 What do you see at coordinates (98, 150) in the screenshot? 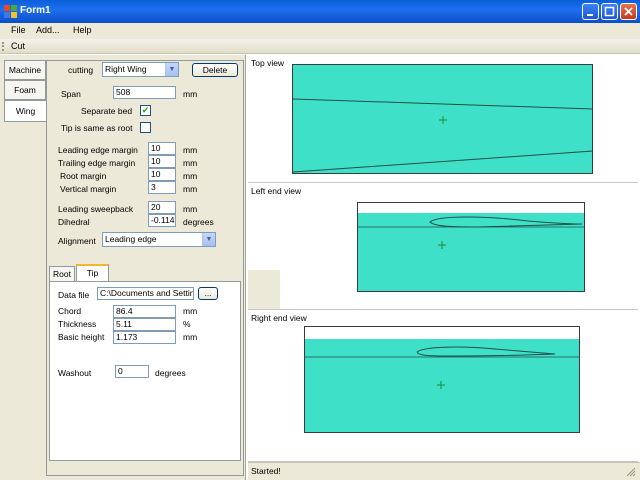
I see `leading-edge-margin-label: Leading edge margin` at bounding box center [98, 150].